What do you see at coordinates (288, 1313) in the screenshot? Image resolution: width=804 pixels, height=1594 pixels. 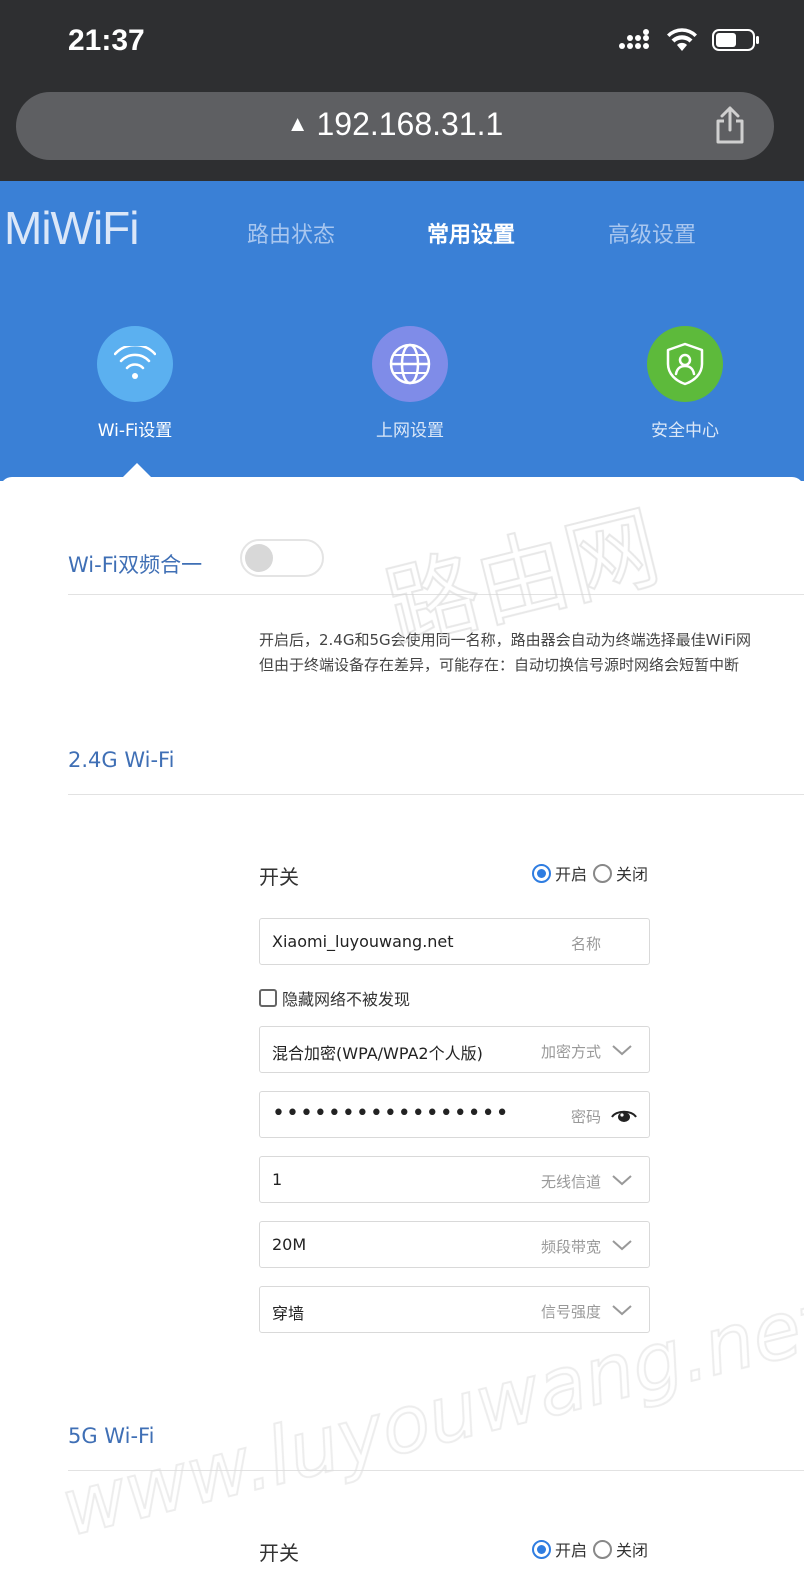 I see `field-value: 穿墙` at bounding box center [288, 1313].